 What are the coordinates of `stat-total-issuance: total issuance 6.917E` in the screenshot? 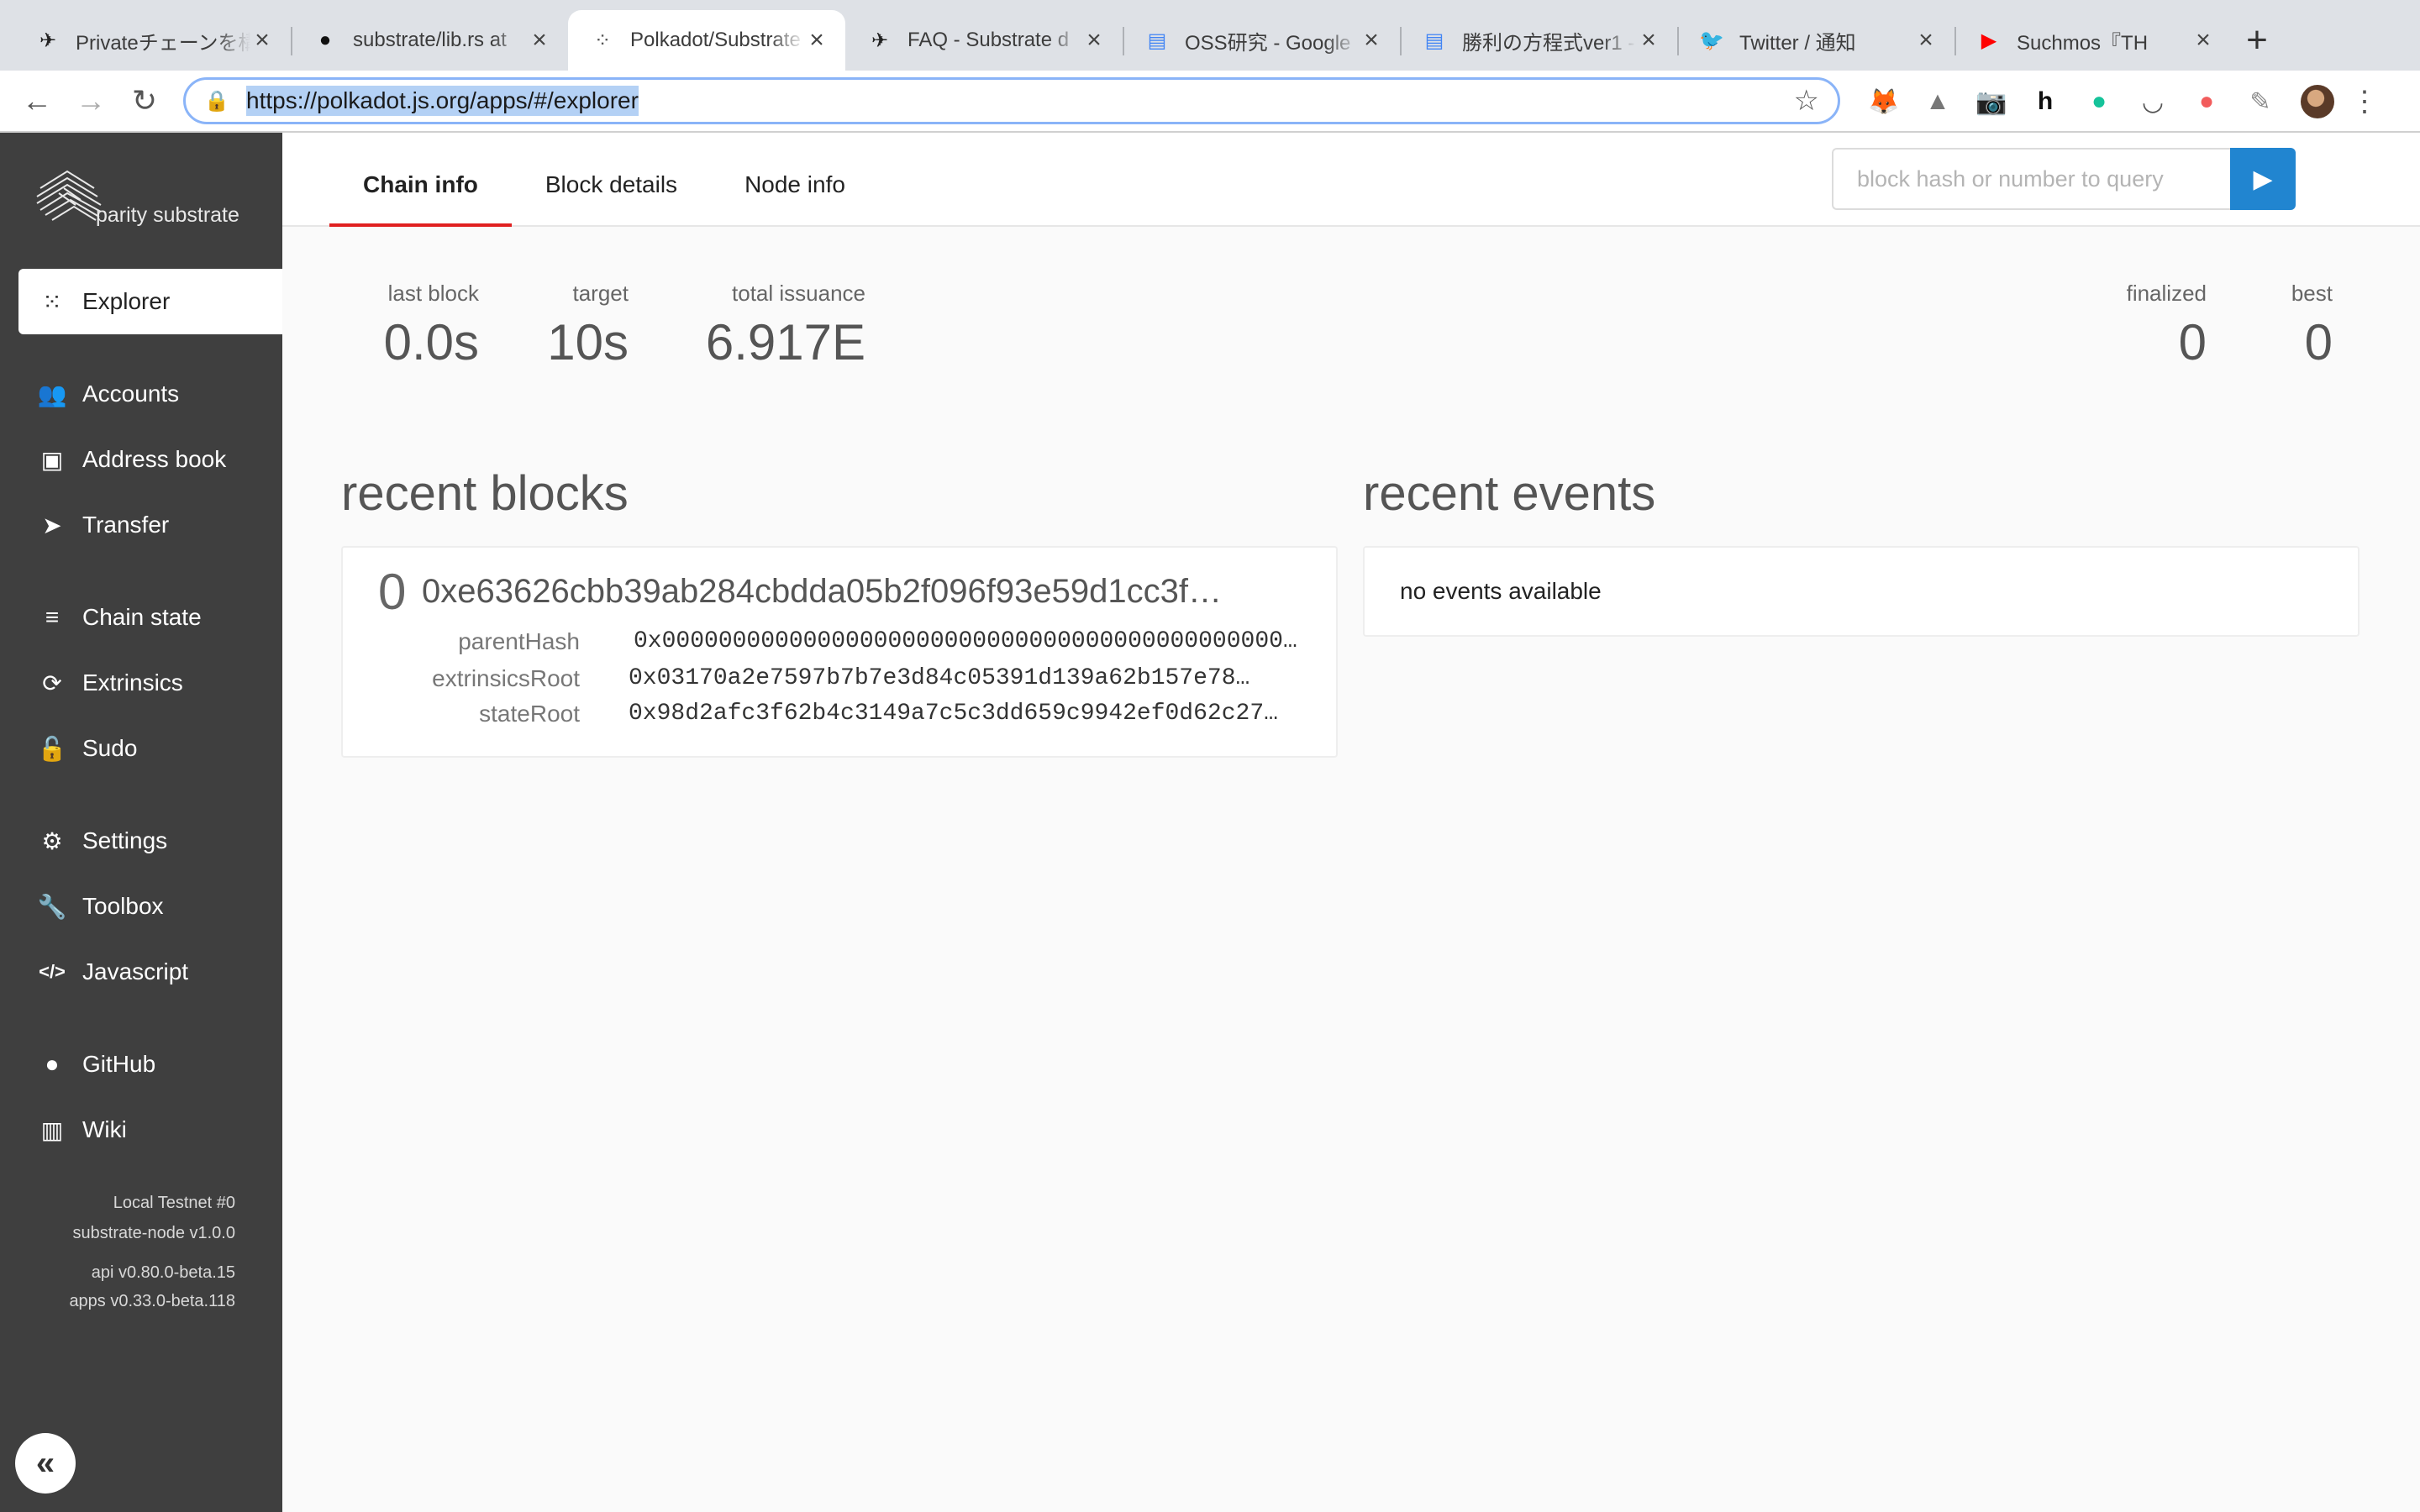 It's located at (771, 326).